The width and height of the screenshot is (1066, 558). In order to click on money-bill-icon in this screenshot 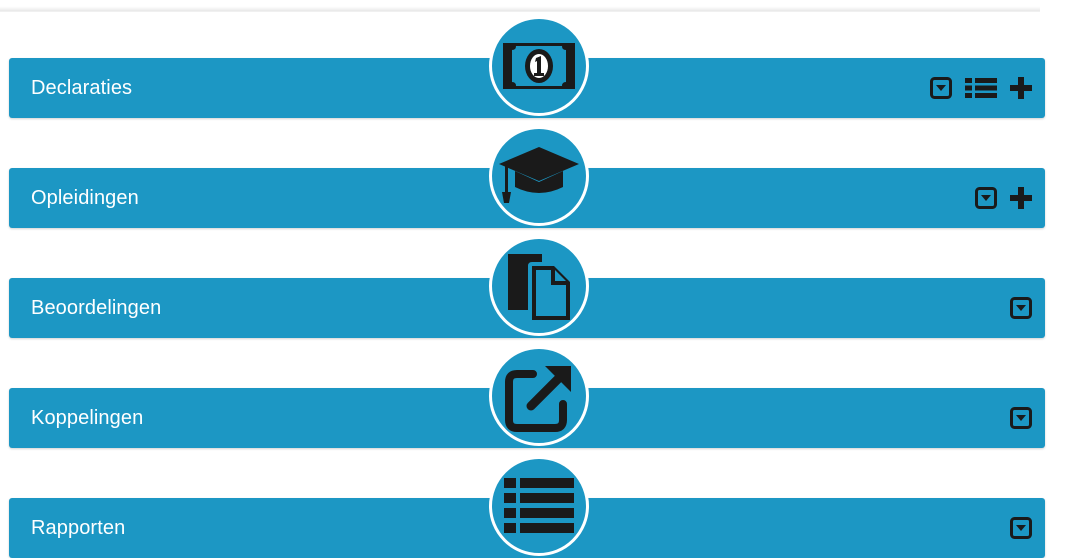, I will do `click(539, 66)`.